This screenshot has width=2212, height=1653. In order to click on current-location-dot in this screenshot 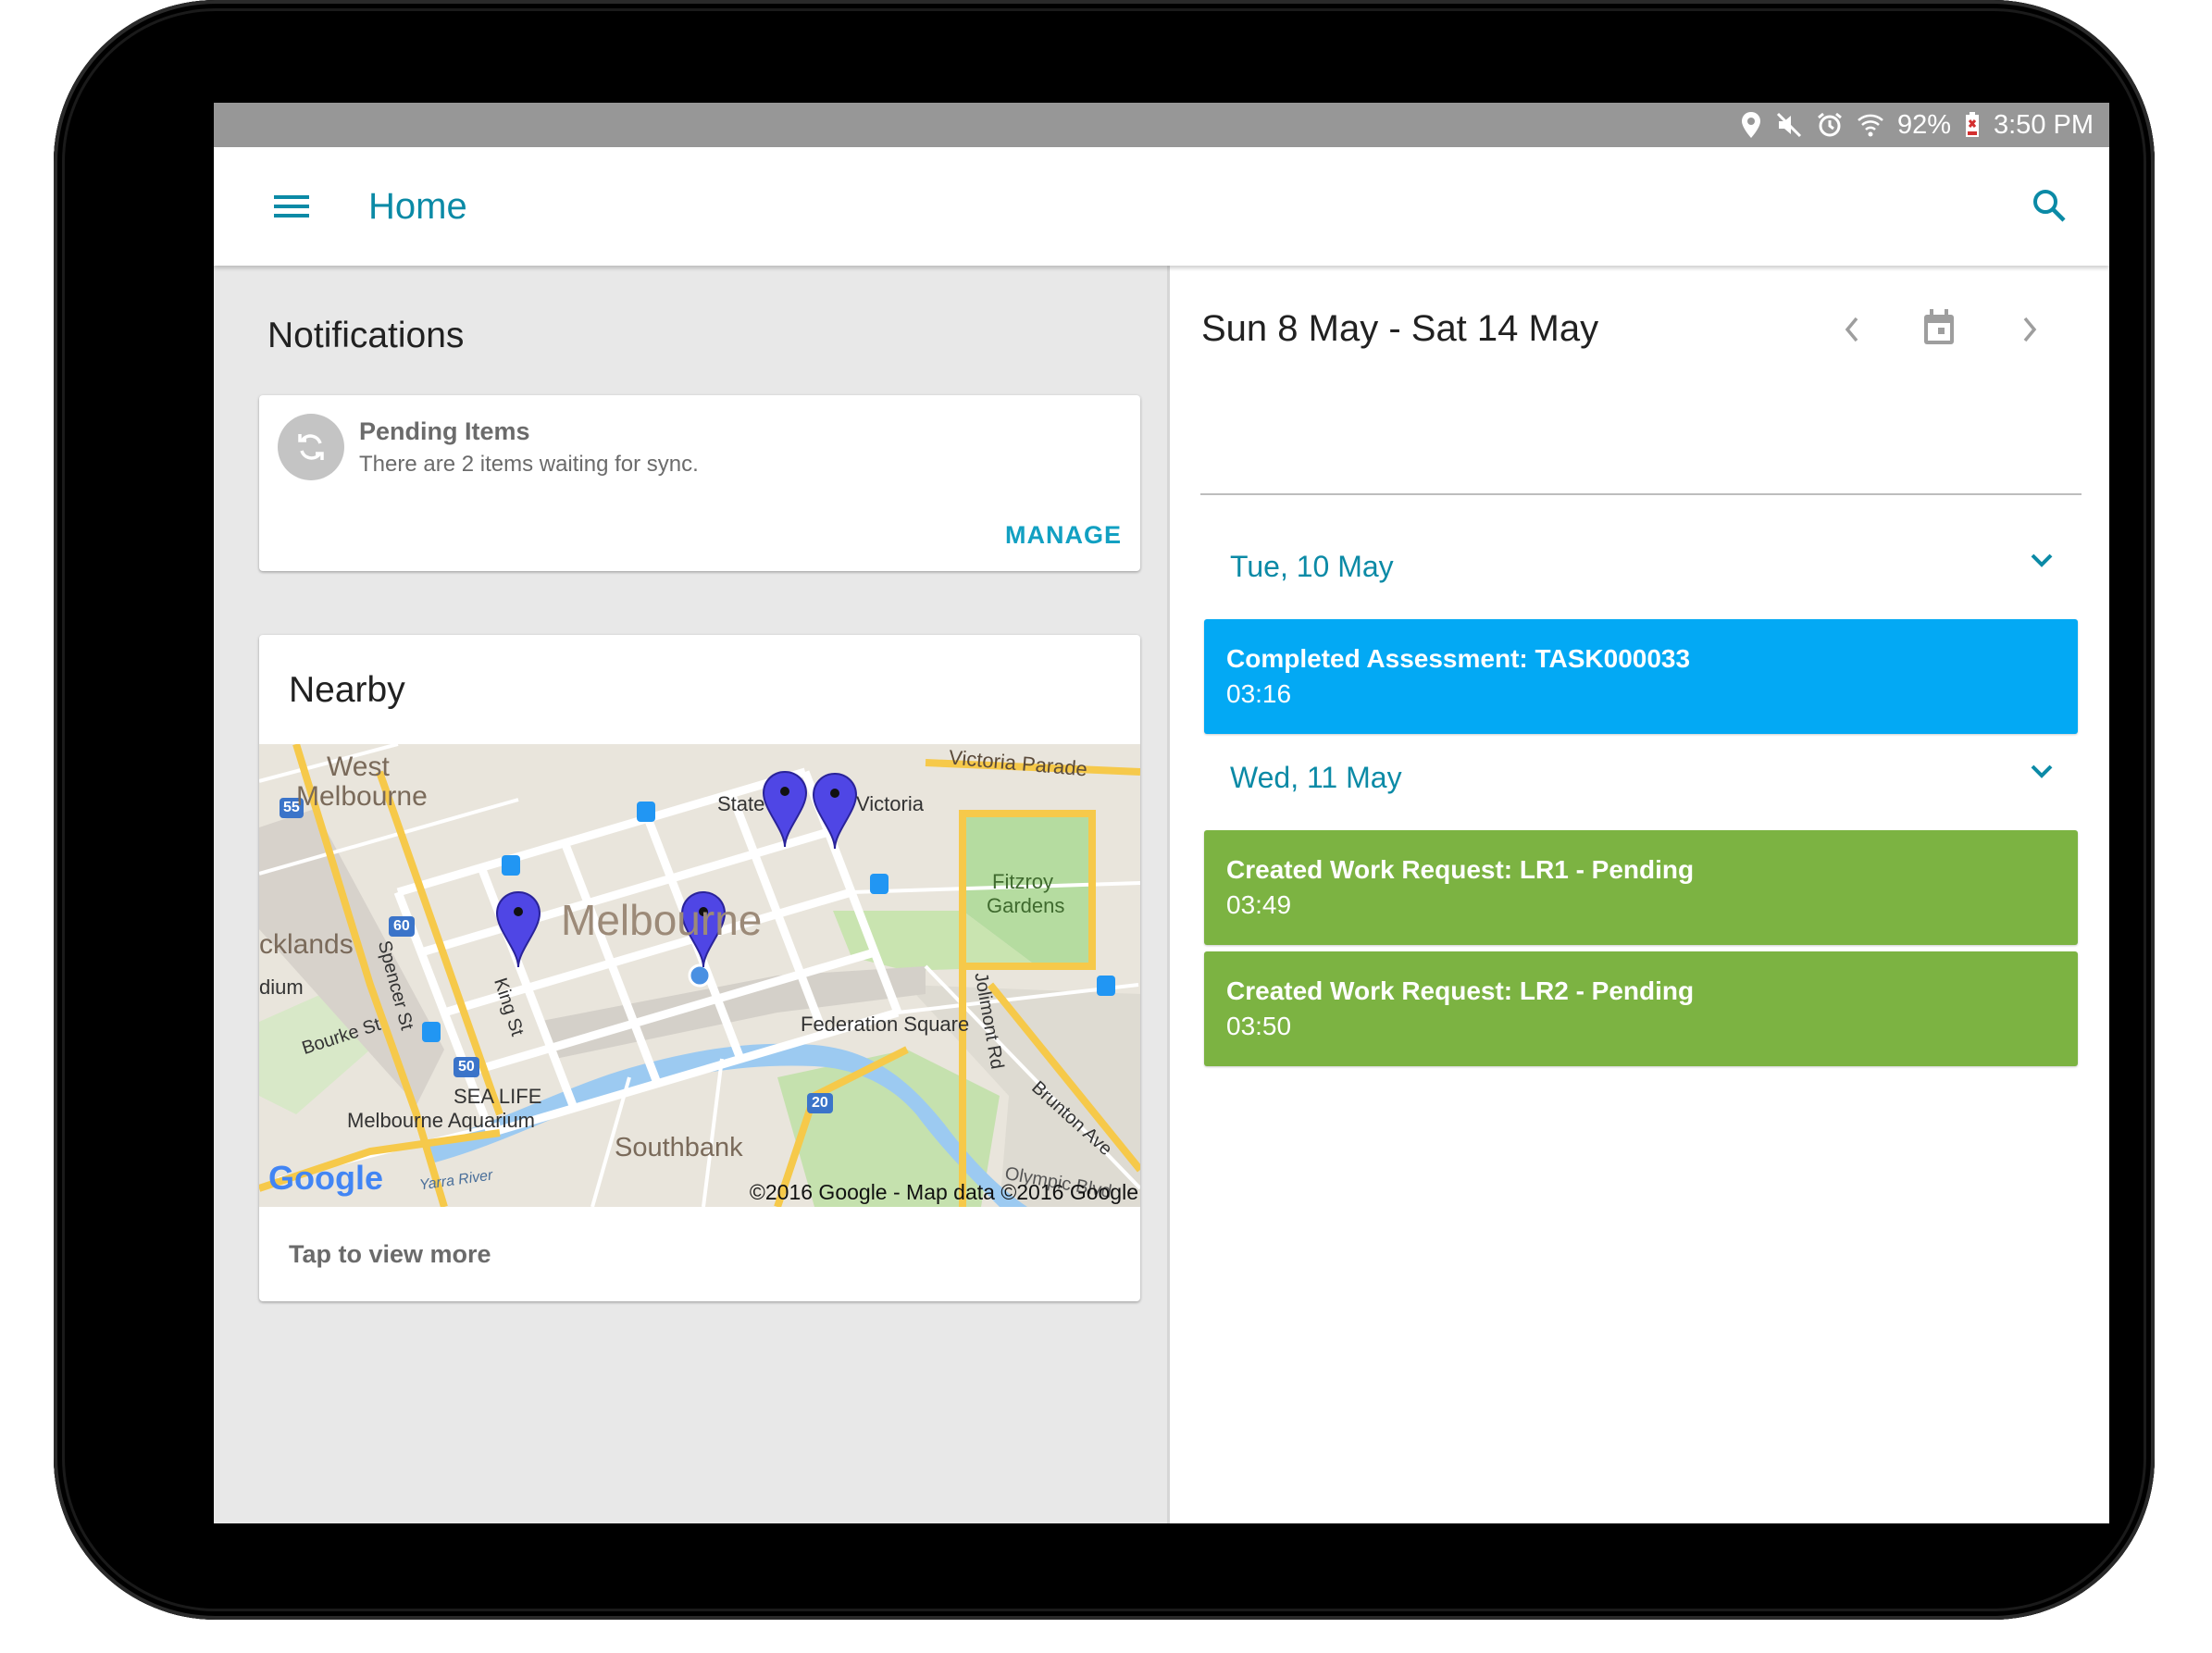, I will do `click(700, 975)`.